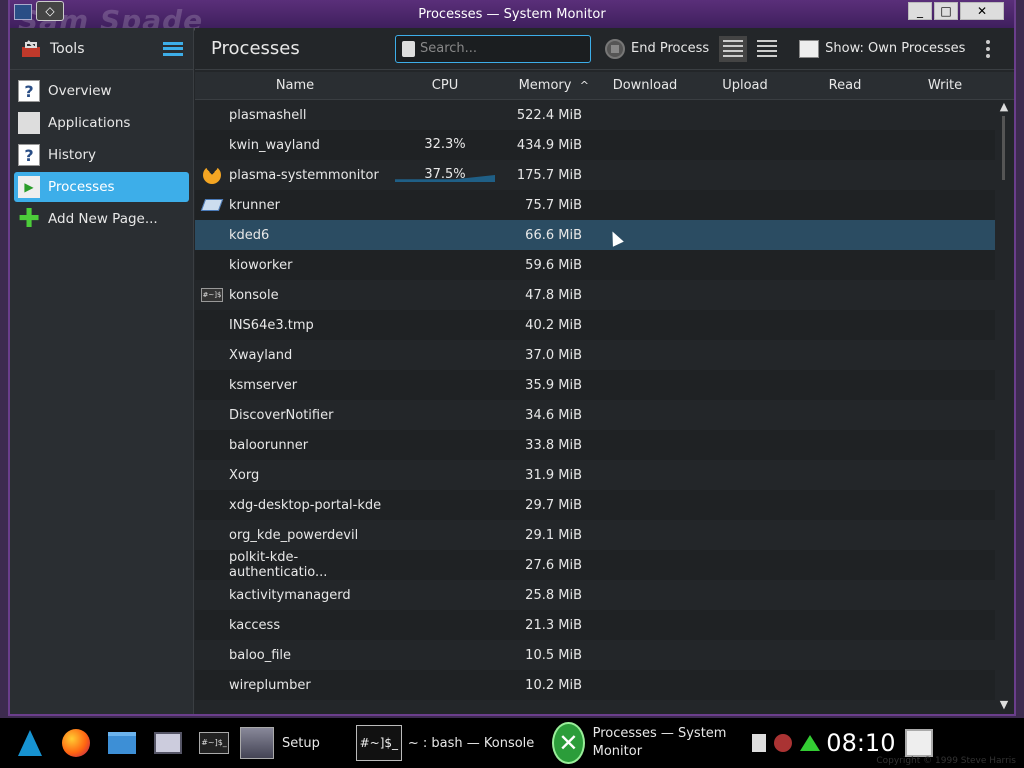  What do you see at coordinates (759, 743) in the screenshot?
I see `clipboard-icon` at bounding box center [759, 743].